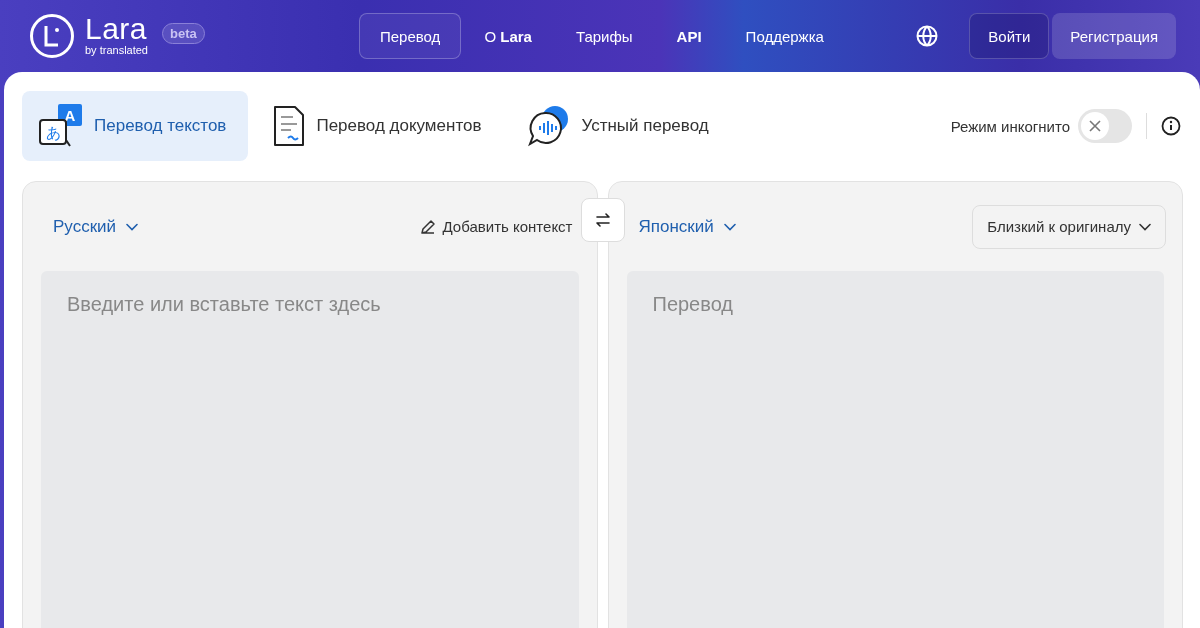  I want to click on logo-icon, so click(52, 36).